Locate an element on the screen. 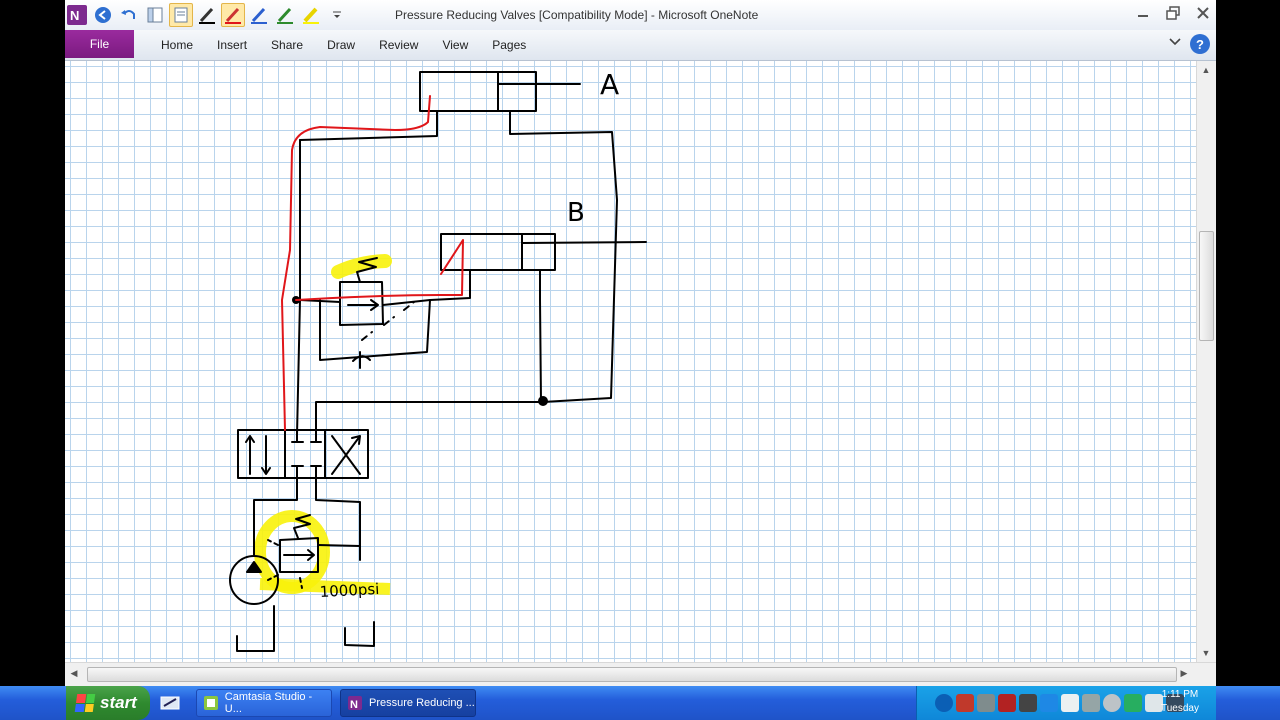  label-cylinder-a: A is located at coordinates (609, 84).